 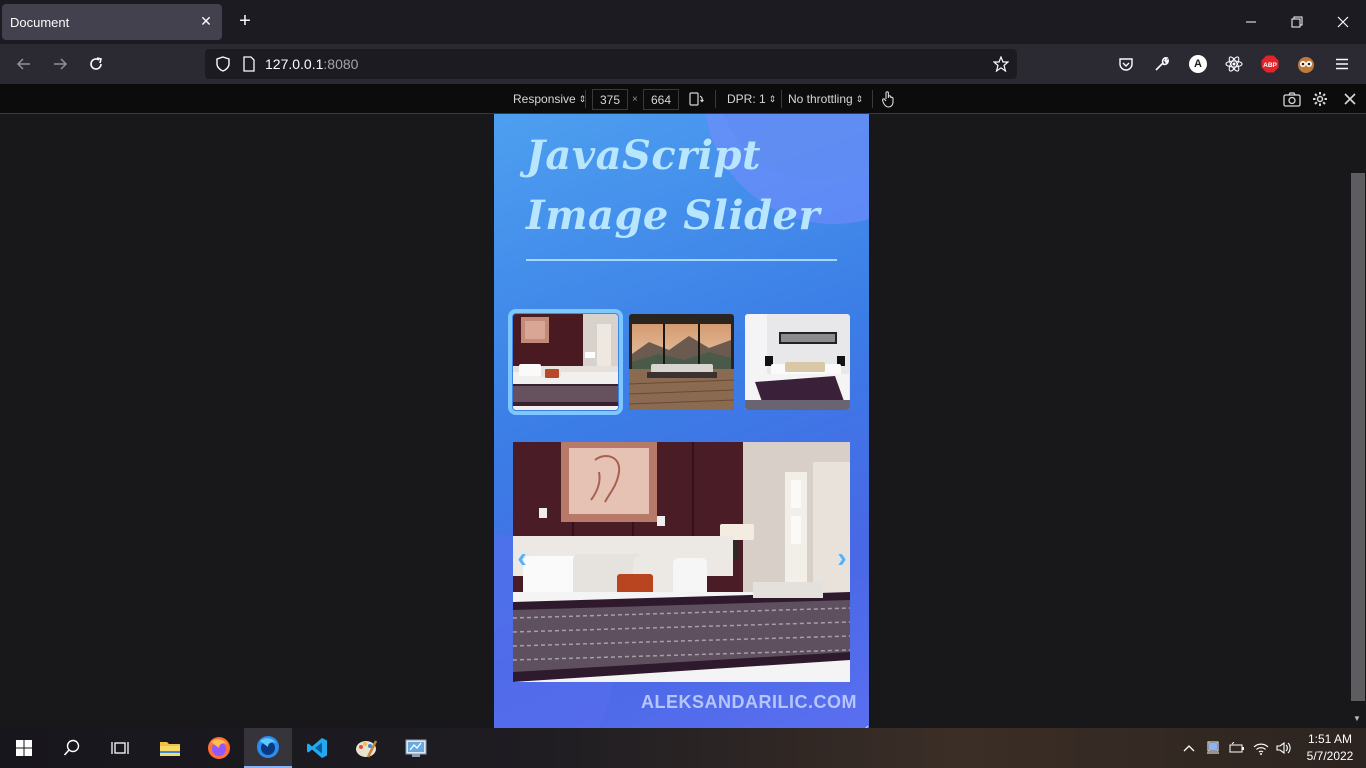 What do you see at coordinates (865, 724) in the screenshot?
I see `resize-handle-icon` at bounding box center [865, 724].